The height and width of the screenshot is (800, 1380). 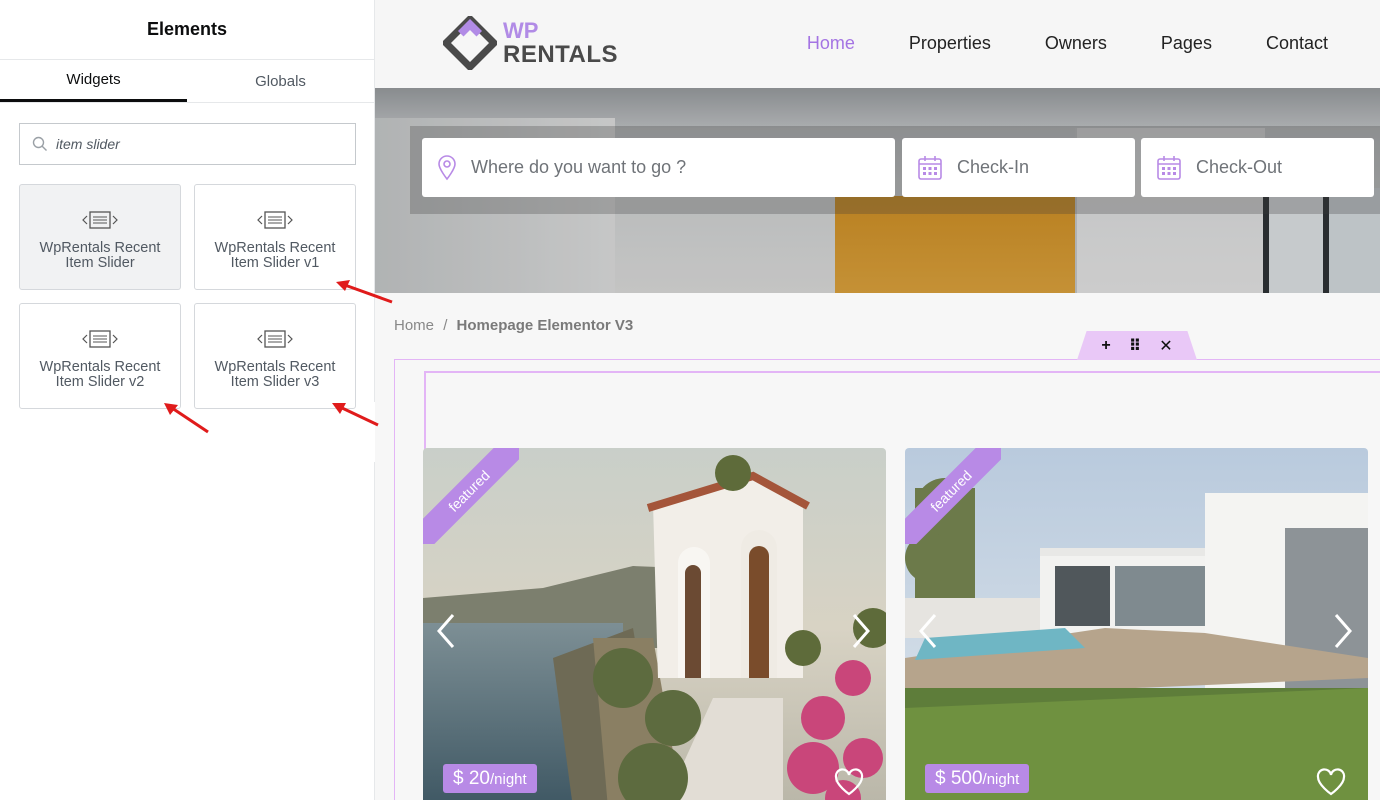 What do you see at coordinates (1239, 167) in the screenshot?
I see `checkout-placeholder: Check-Out` at bounding box center [1239, 167].